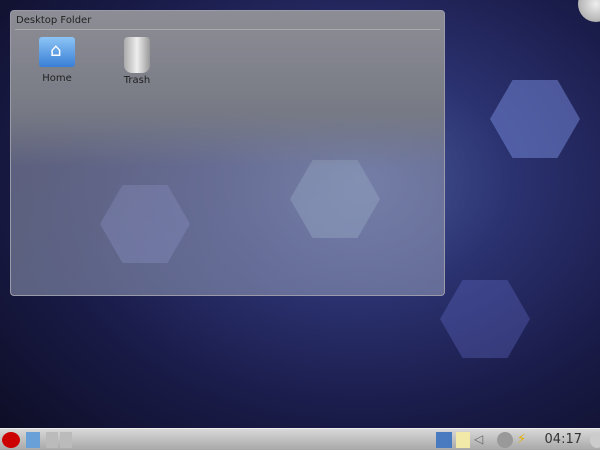 Image resolution: width=600 pixels, height=450 pixels. I want to click on desktop-icon-home: Home, so click(57, 60).